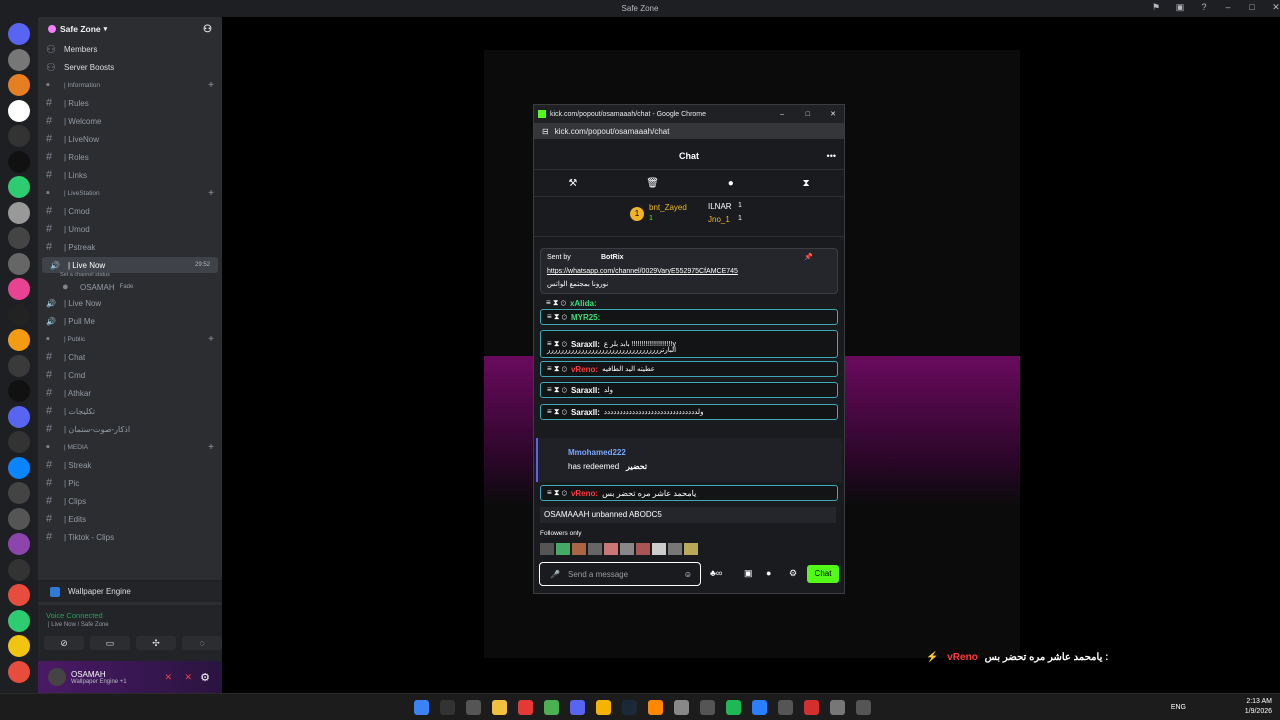 The height and width of the screenshot is (720, 1280). I want to click on chat-settings-icon: ⚙, so click(793, 573).